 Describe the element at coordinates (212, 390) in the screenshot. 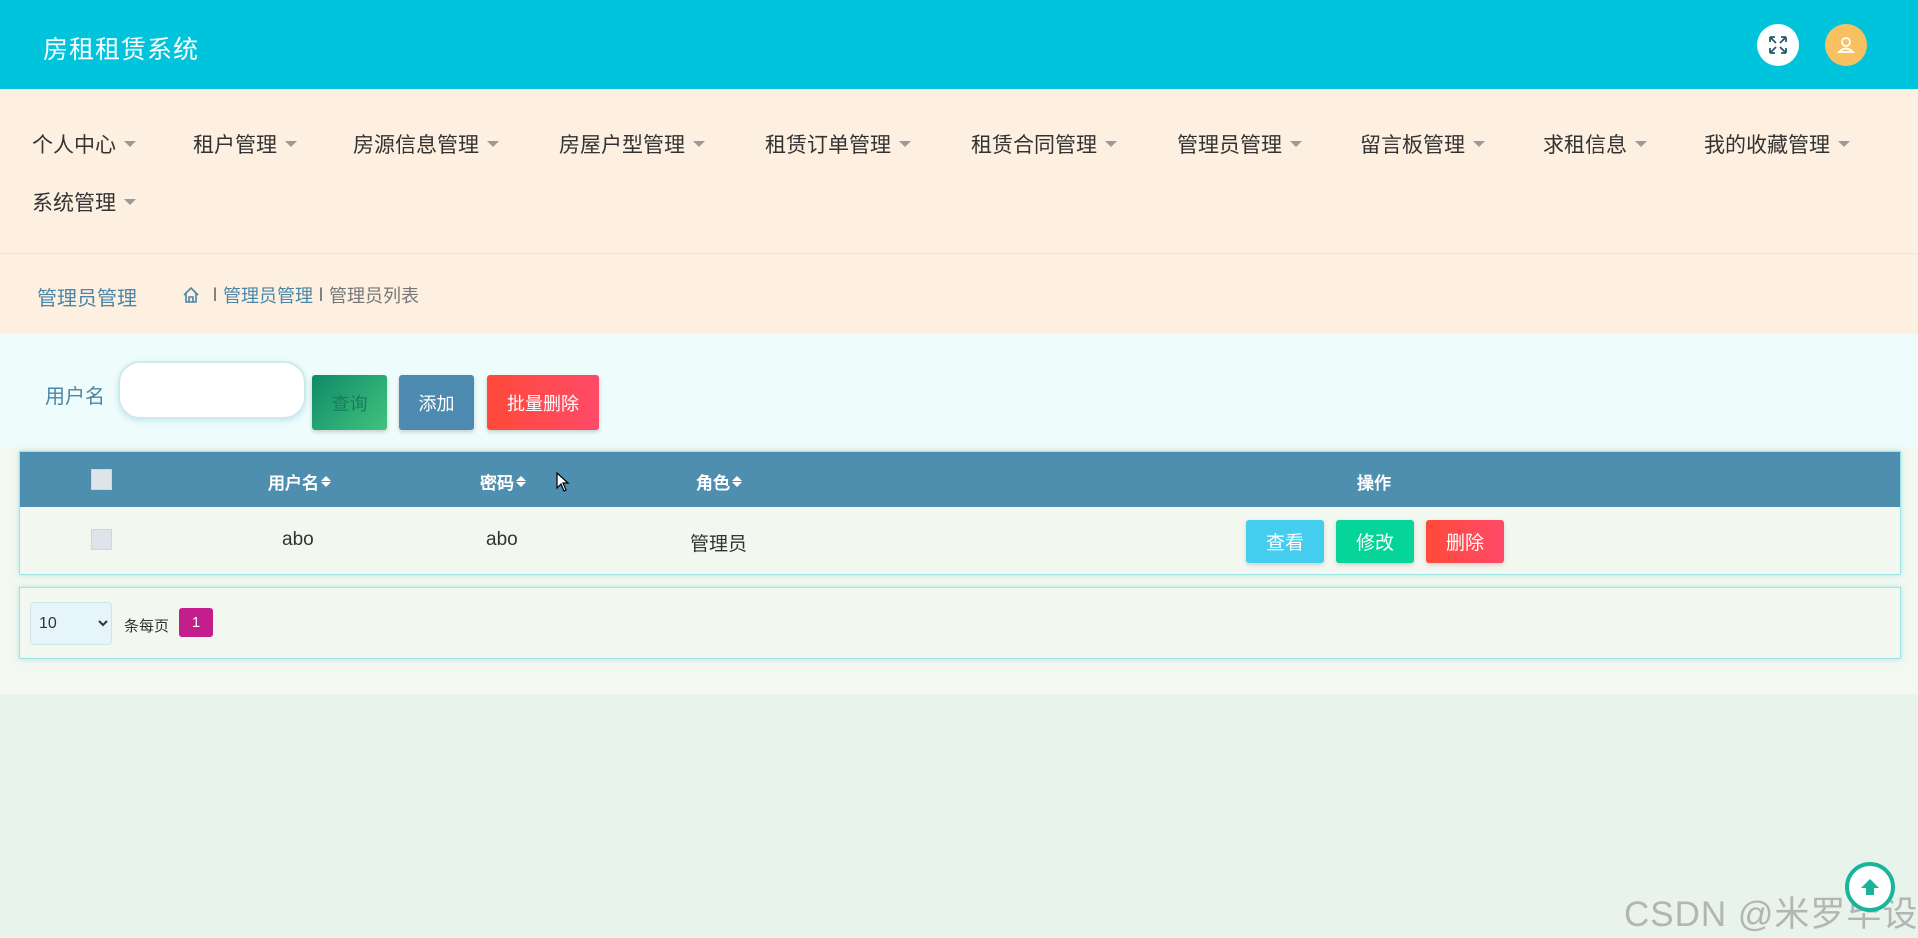

I see `username-search-input` at that location.